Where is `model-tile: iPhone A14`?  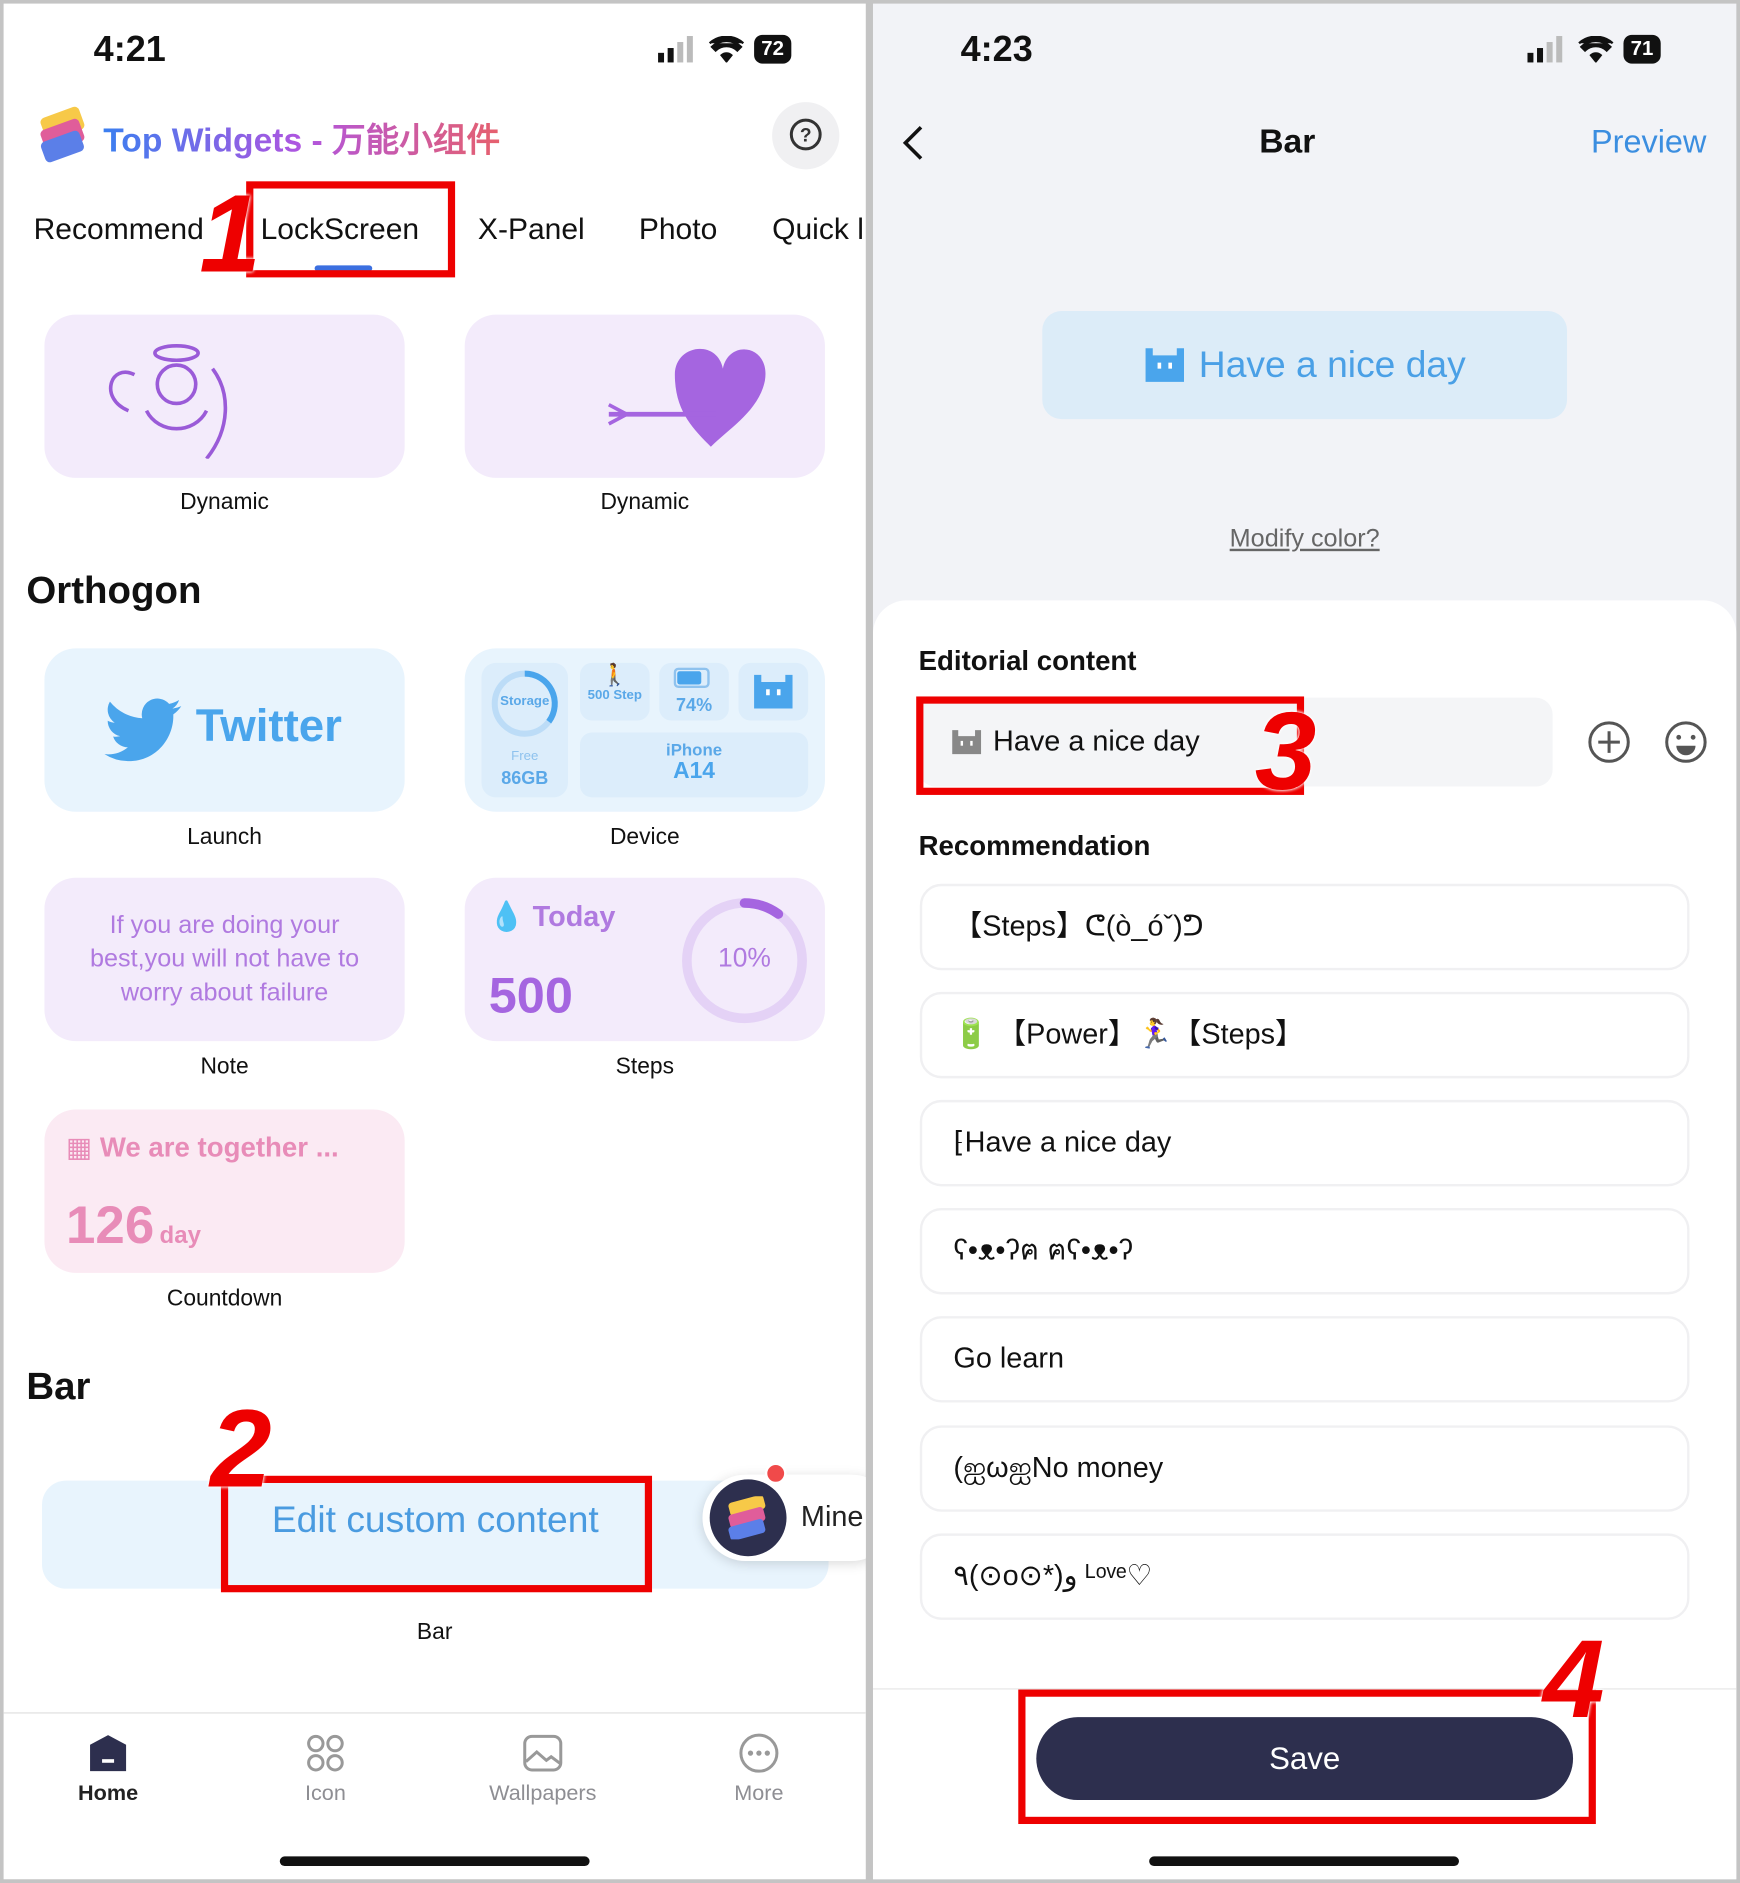
model-tile: iPhone A14 is located at coordinates (694, 765).